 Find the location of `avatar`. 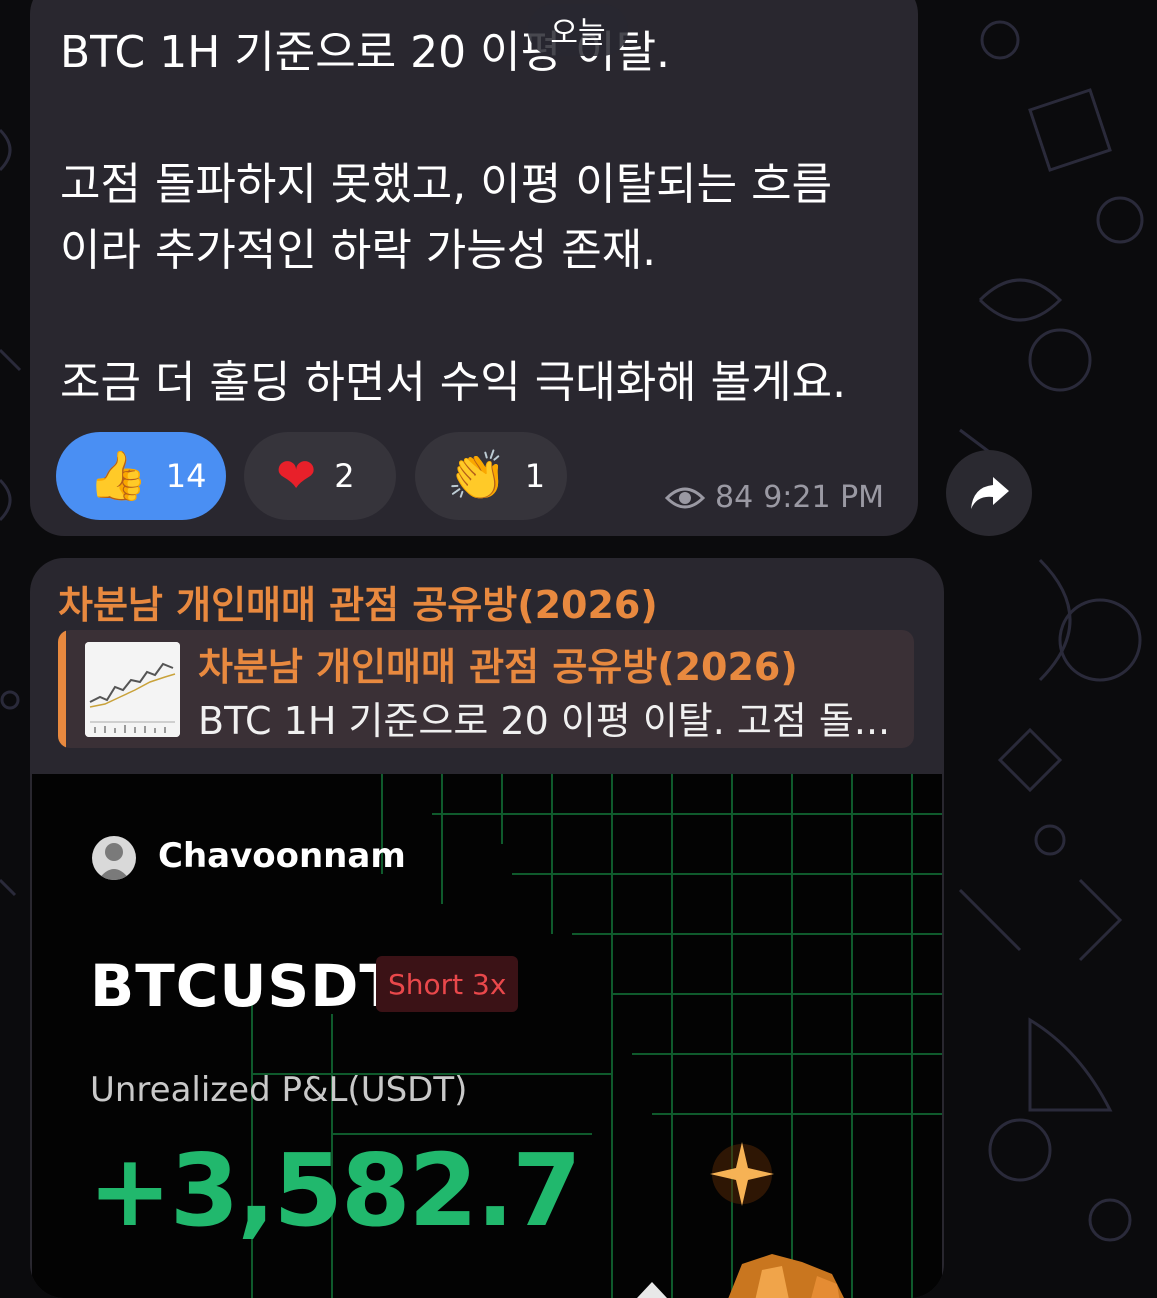

avatar is located at coordinates (114, 858).